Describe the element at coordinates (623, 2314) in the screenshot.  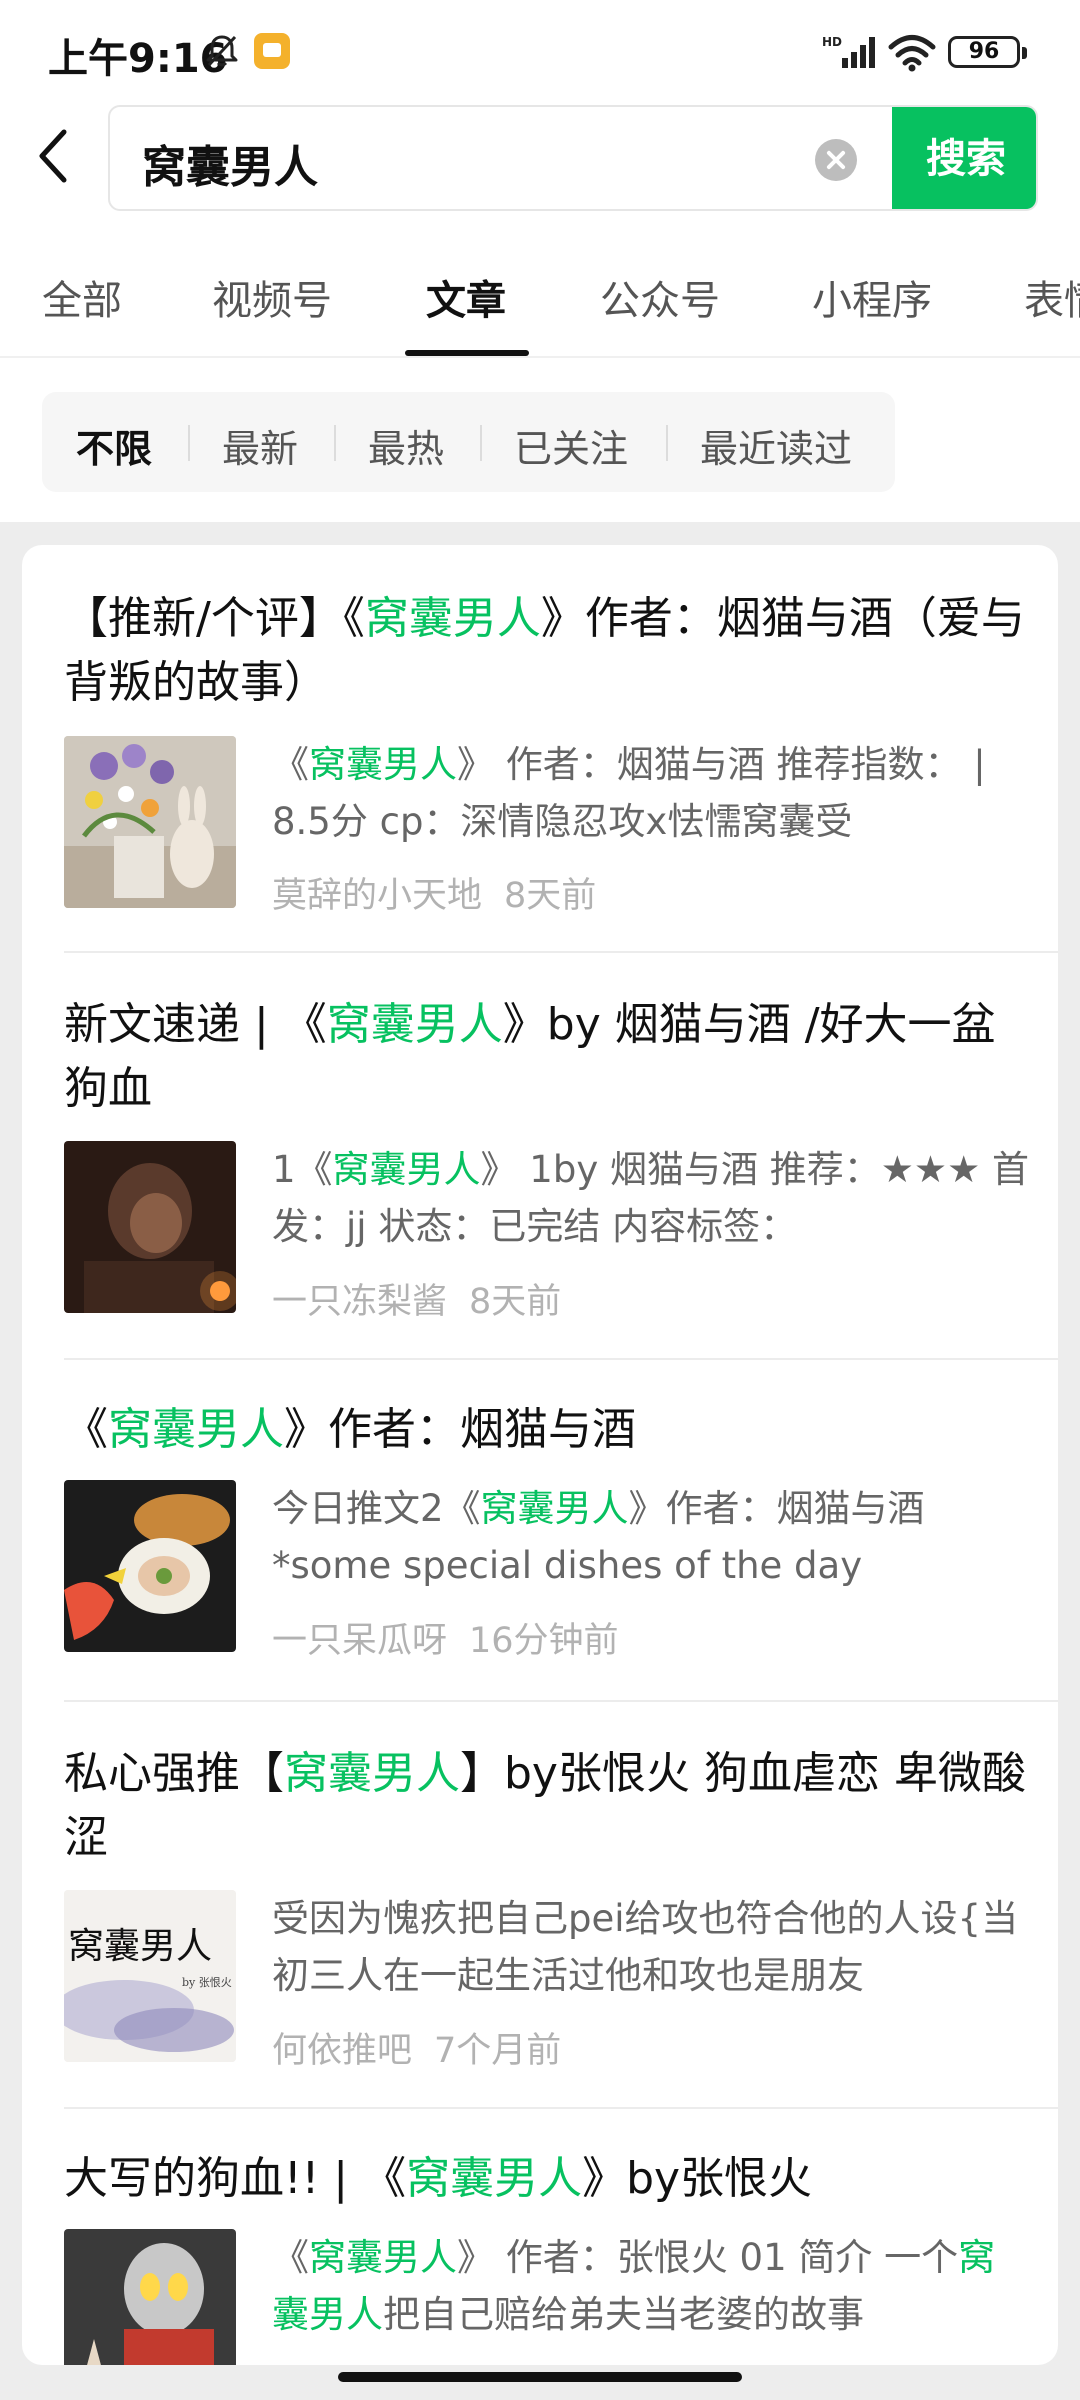
I see `text-segment: 把自己赔给弟夫当老婆的故事` at that location.